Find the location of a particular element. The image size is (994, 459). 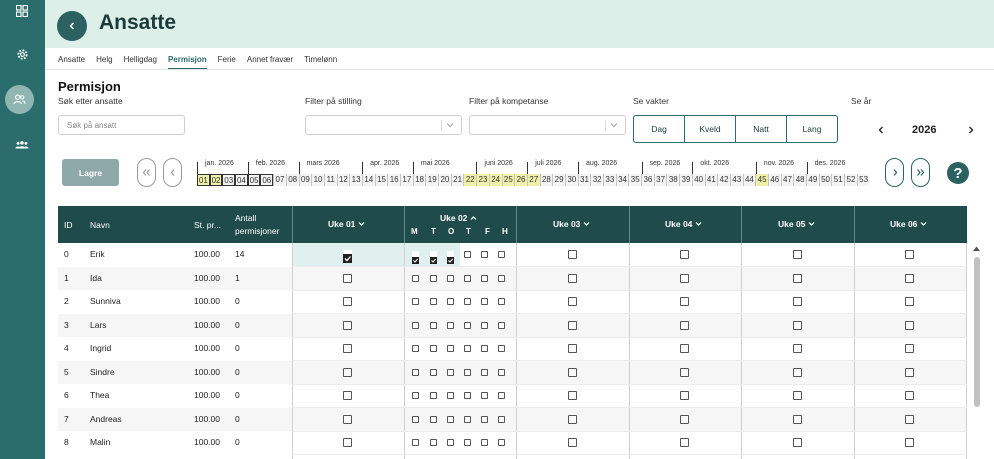

week-cell: 15 is located at coordinates (381, 180).